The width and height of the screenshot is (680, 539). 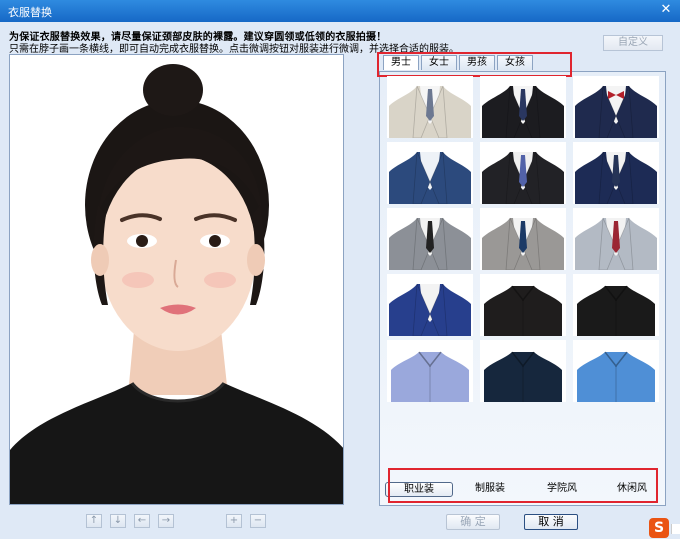 I want to click on styles-highlight-box, so click(x=523, y=485).